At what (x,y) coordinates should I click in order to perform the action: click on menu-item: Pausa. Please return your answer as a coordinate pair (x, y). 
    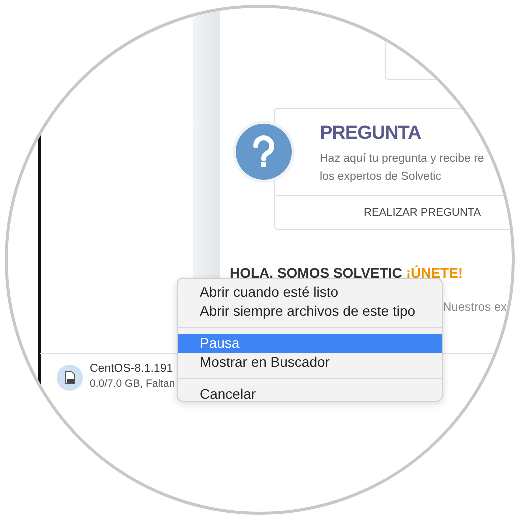
    Looking at the image, I should click on (310, 343).